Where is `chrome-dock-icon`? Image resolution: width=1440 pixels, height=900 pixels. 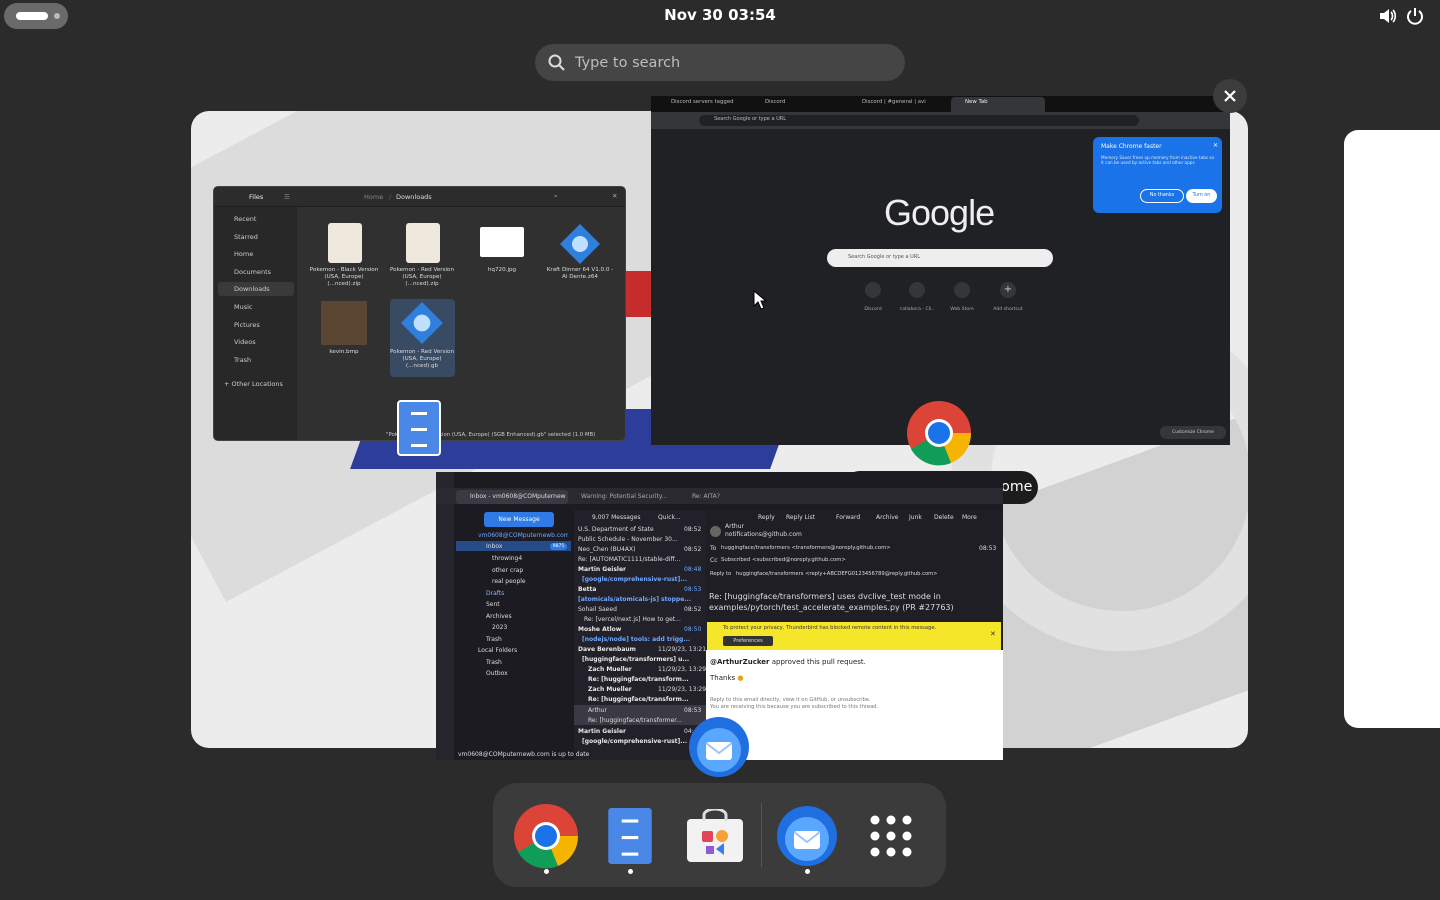 chrome-dock-icon is located at coordinates (546, 836).